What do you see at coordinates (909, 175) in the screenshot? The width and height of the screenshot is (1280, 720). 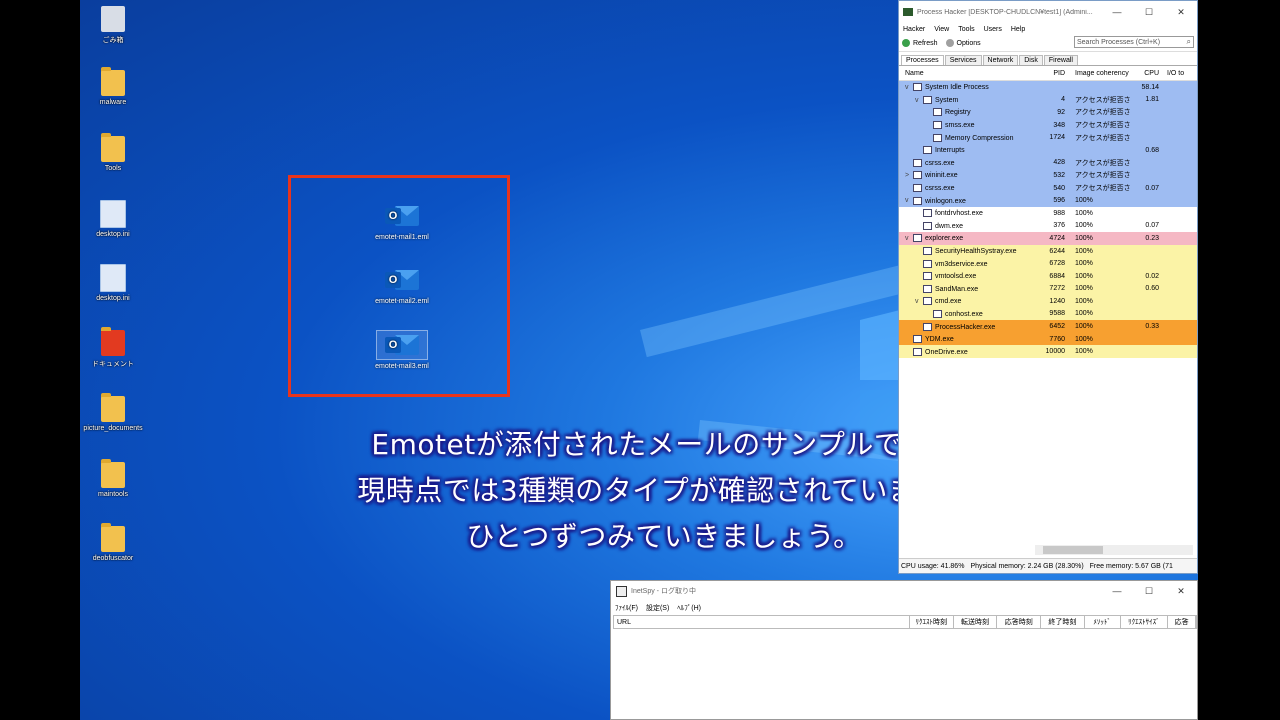 I see `tree-toggle-icon: >` at bounding box center [909, 175].